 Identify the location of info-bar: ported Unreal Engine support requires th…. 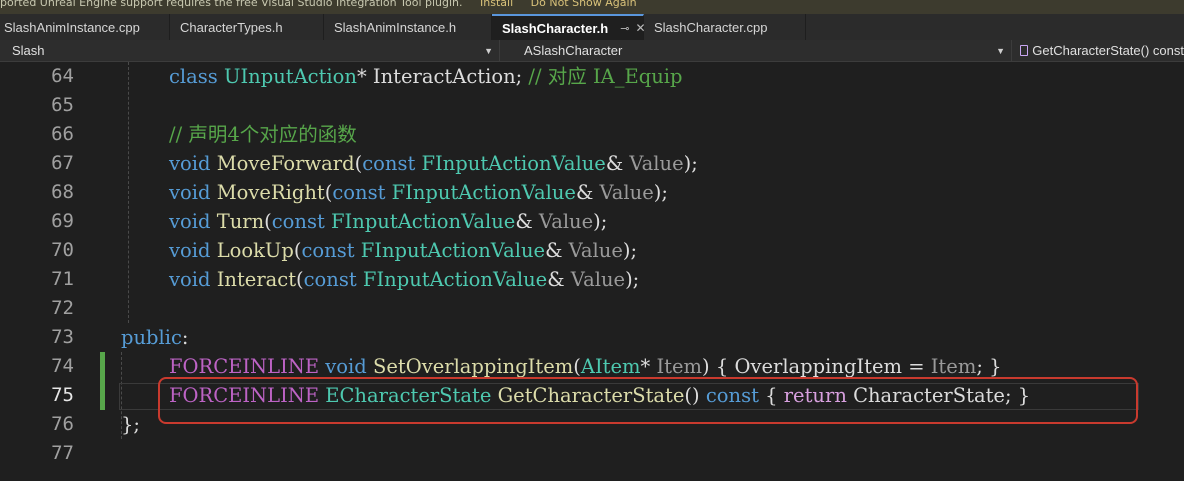
(592, 7).